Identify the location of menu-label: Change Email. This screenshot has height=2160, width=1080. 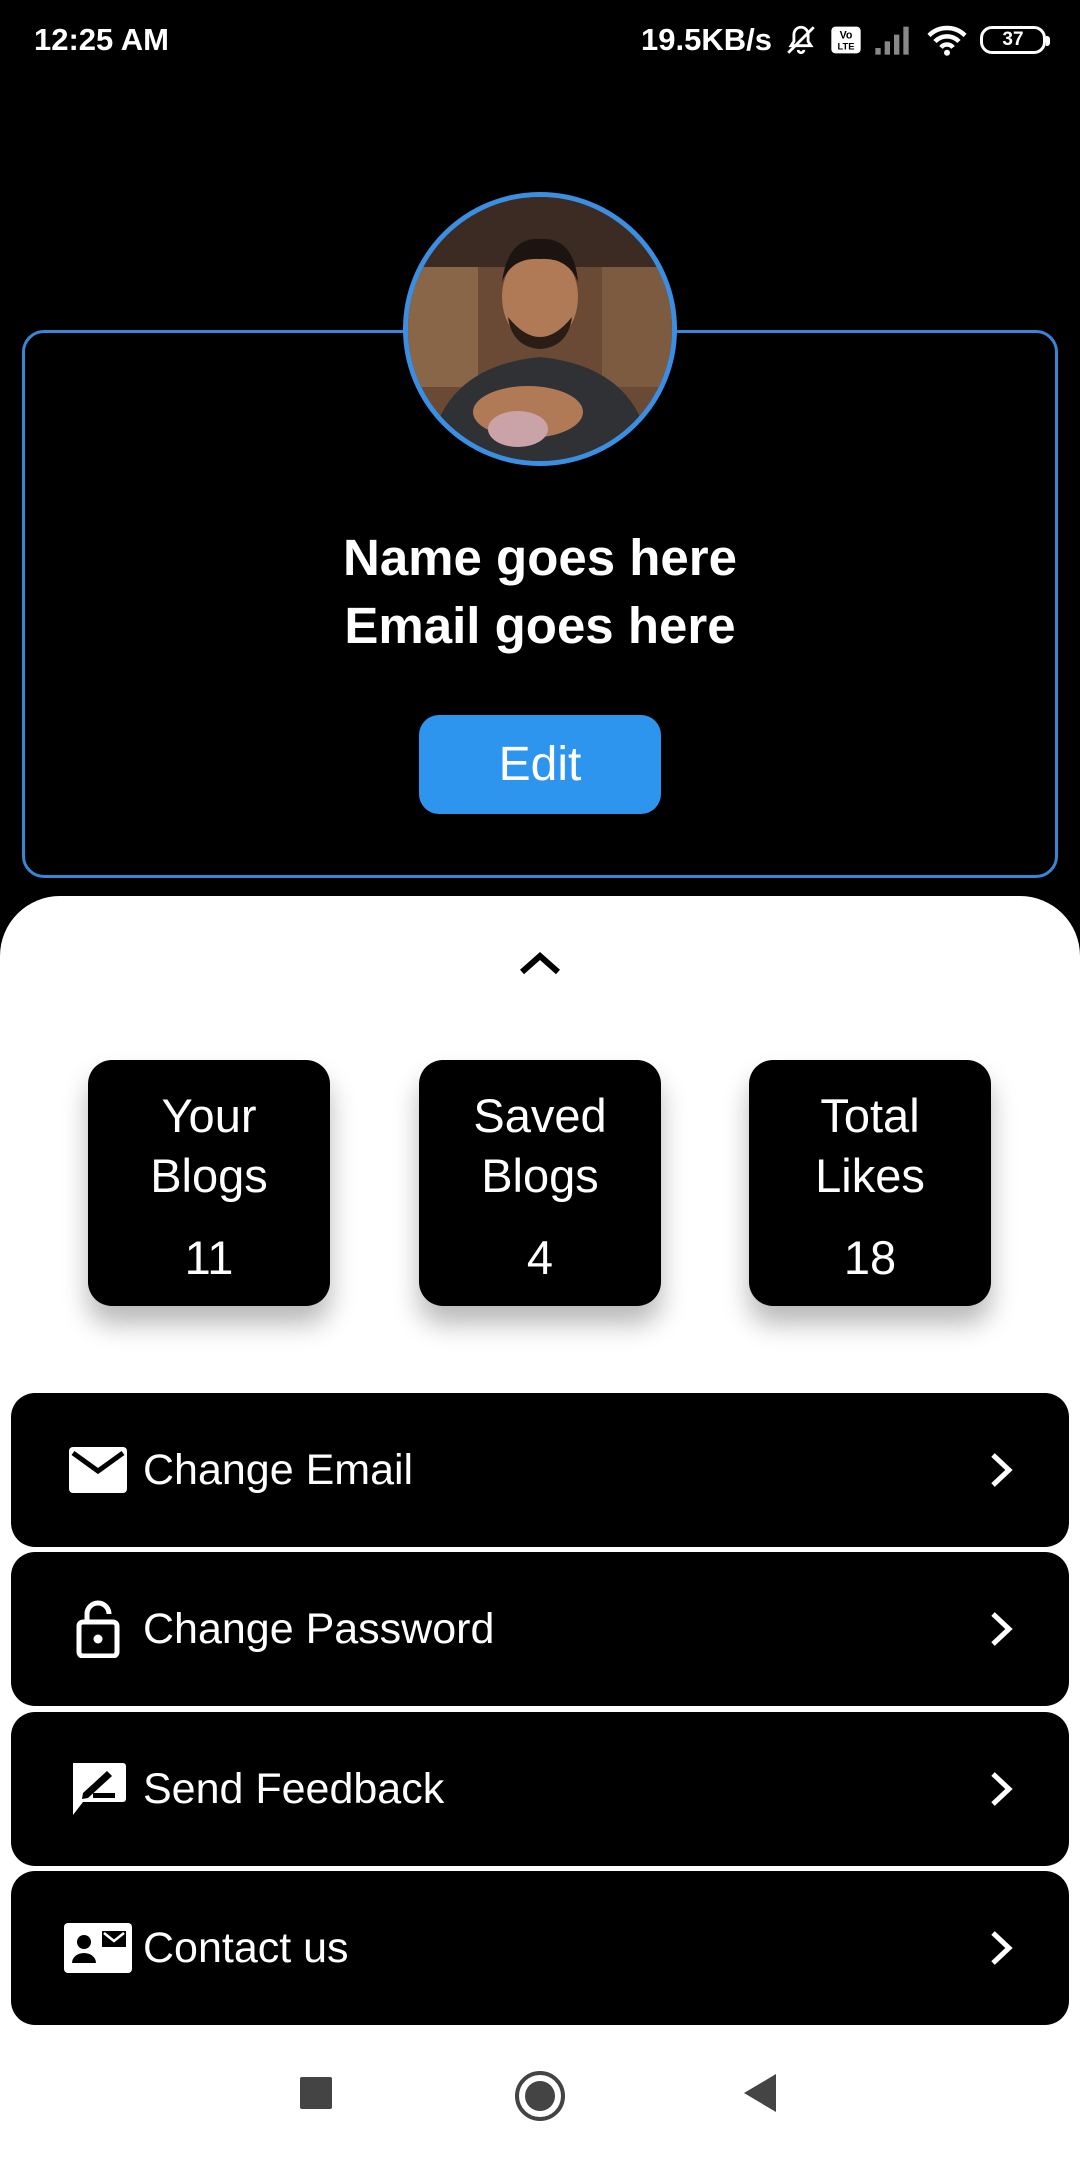
(278, 1469).